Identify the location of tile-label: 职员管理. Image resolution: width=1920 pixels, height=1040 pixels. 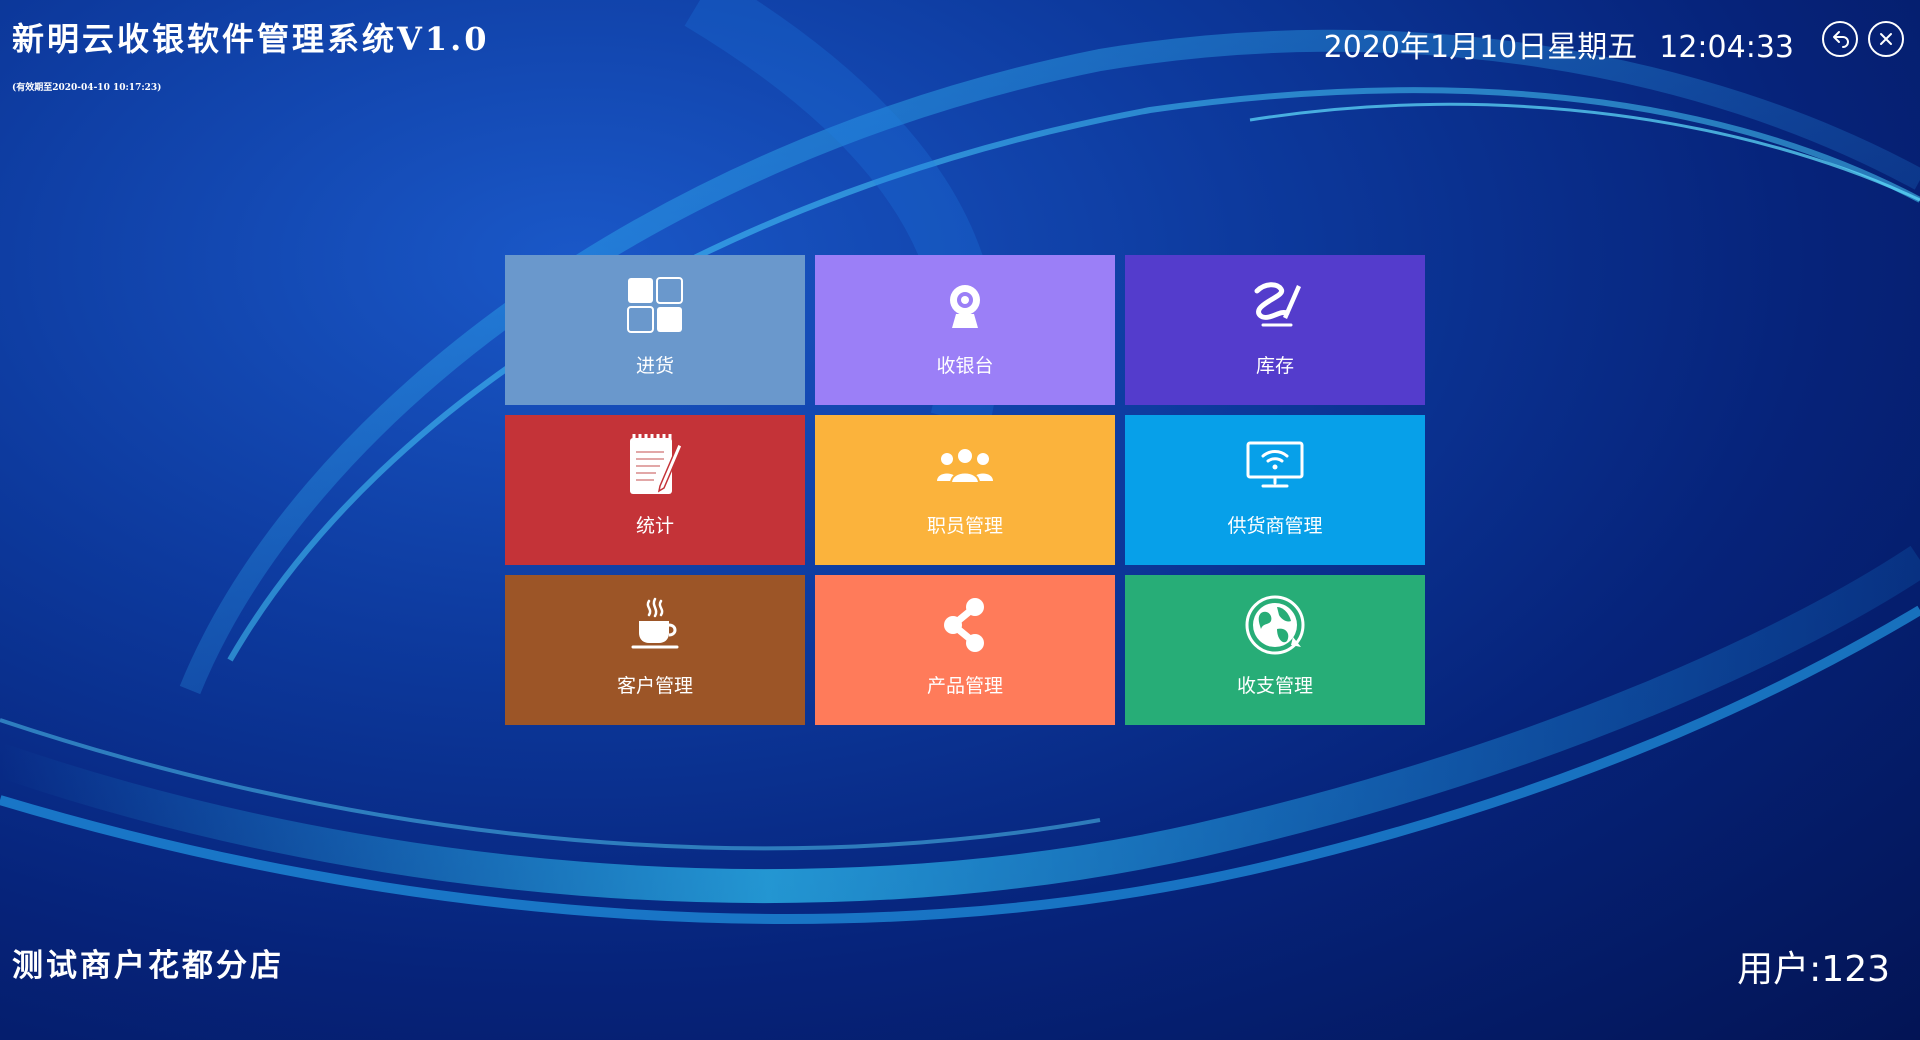
(964, 526).